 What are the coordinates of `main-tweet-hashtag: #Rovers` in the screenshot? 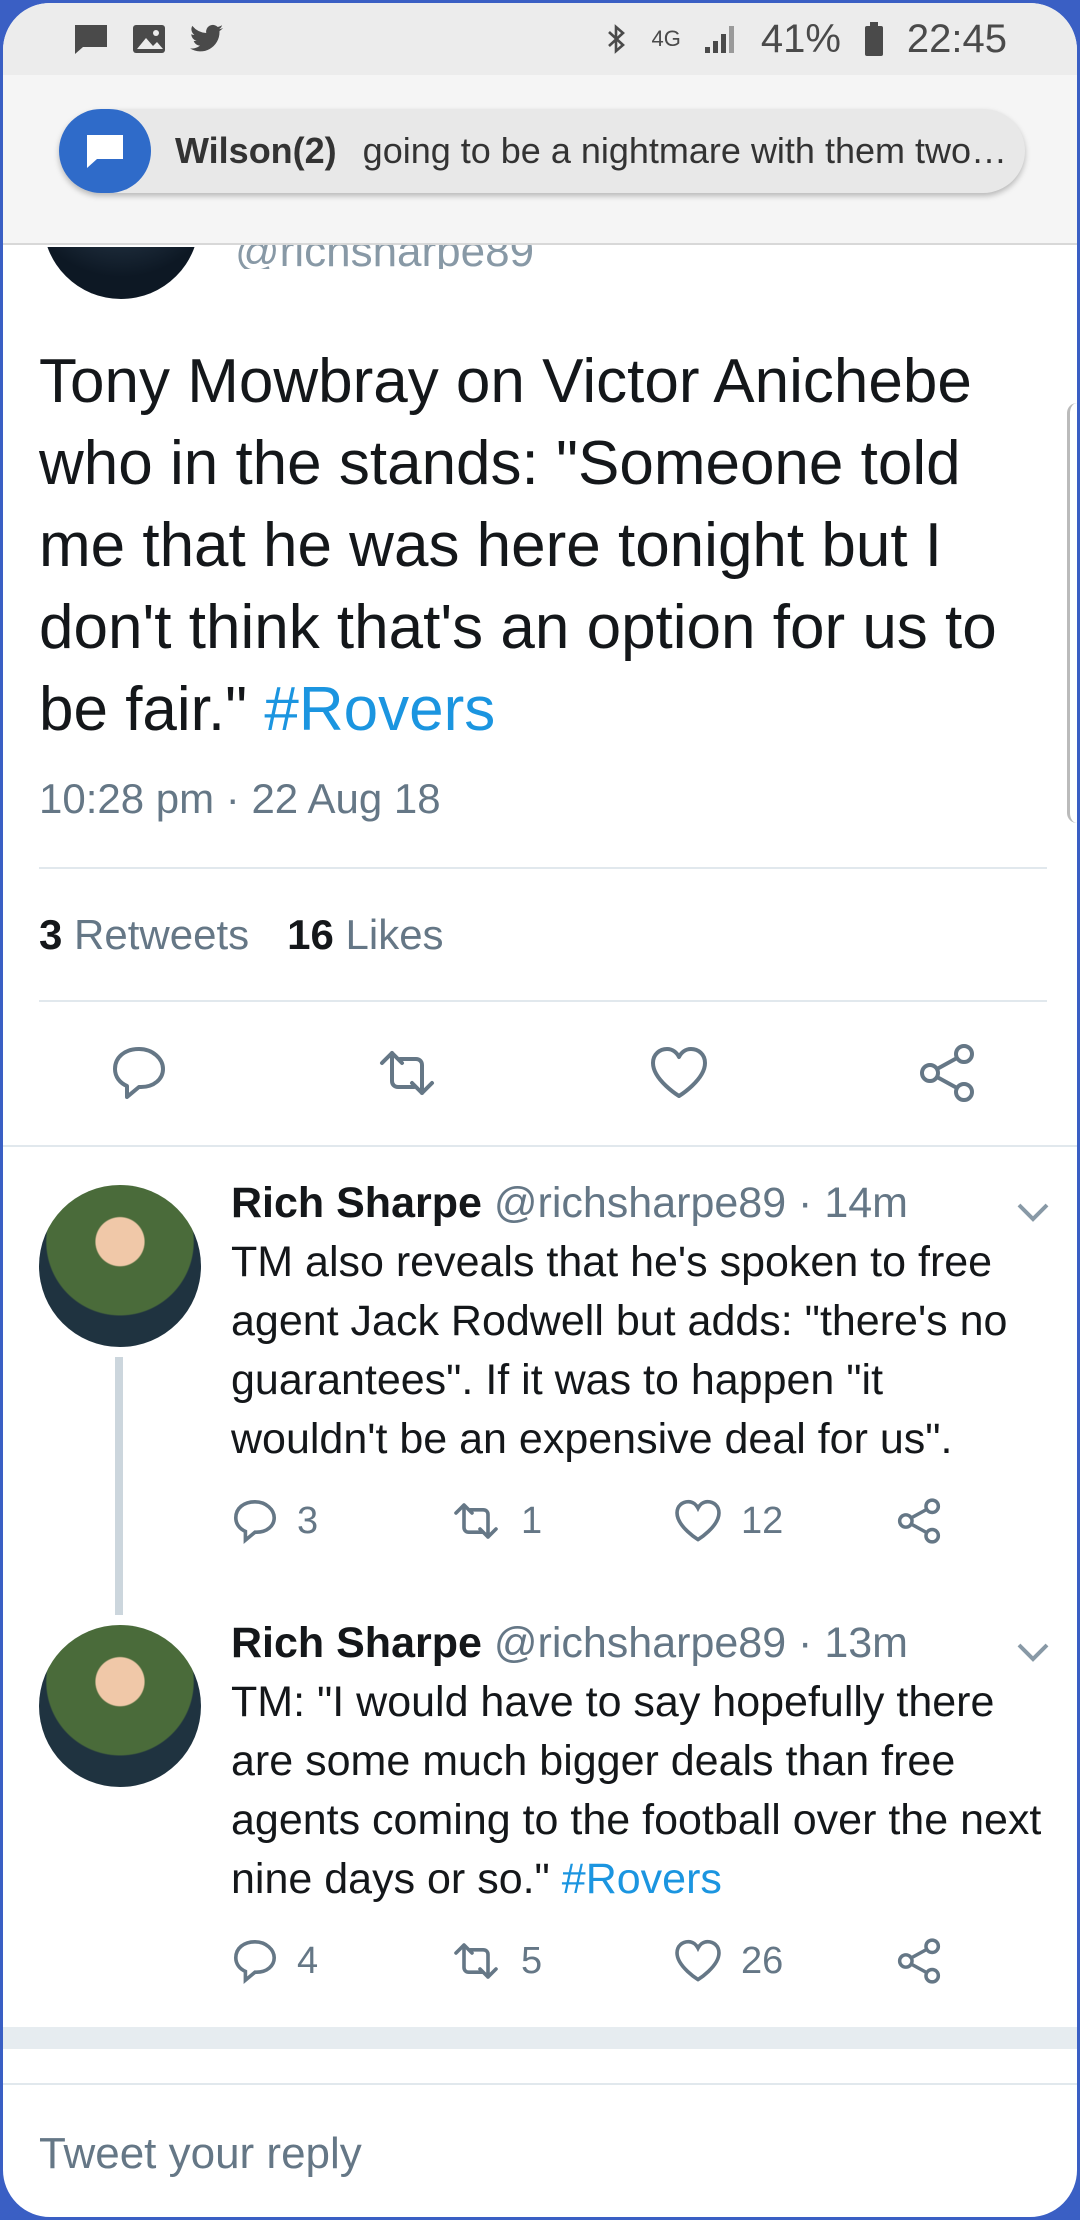 It's located at (379, 709).